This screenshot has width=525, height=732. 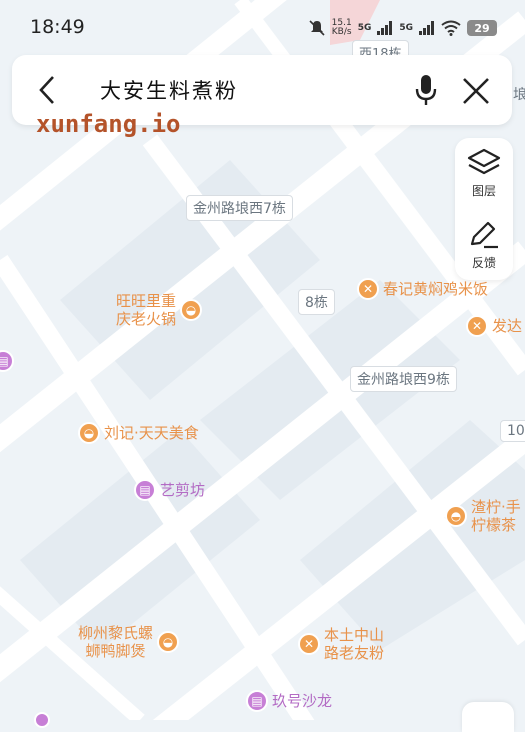 What do you see at coordinates (422, 289) in the screenshot?
I see `poi-fastfood: ✕ 春记黄焖鸡米饭` at bounding box center [422, 289].